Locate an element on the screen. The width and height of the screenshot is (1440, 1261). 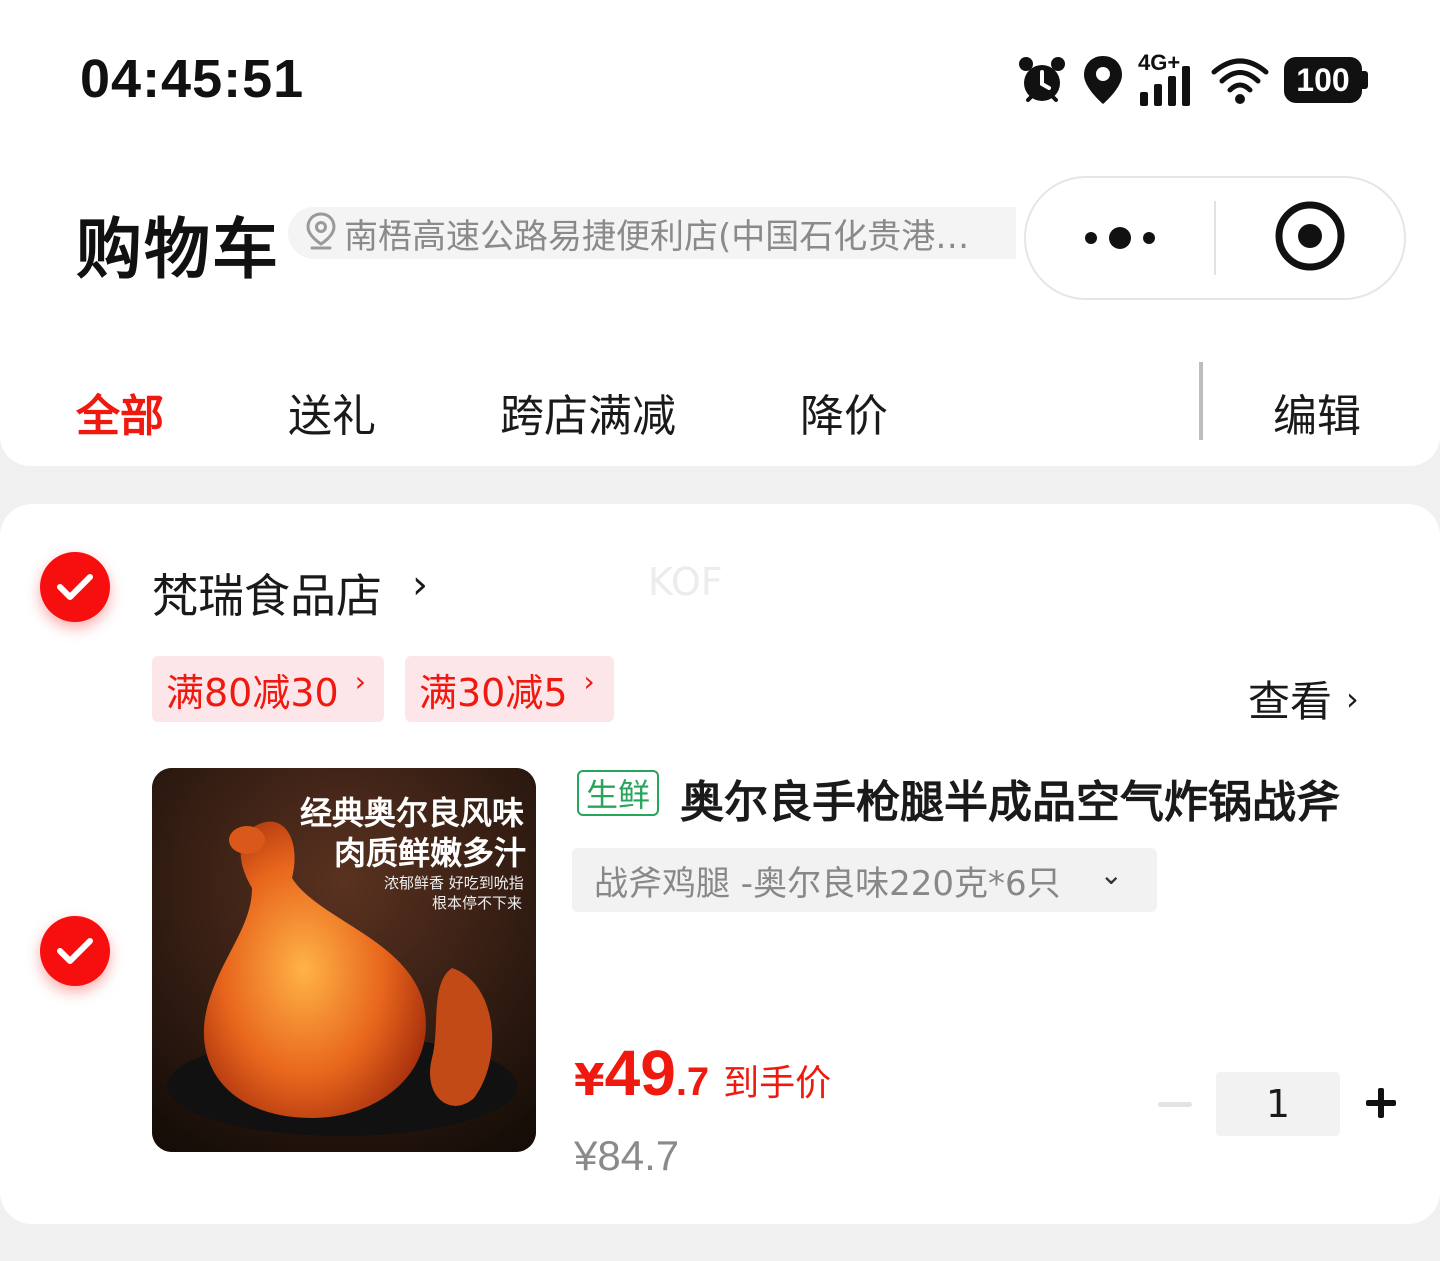
shop-checkbox is located at coordinates (75, 587).